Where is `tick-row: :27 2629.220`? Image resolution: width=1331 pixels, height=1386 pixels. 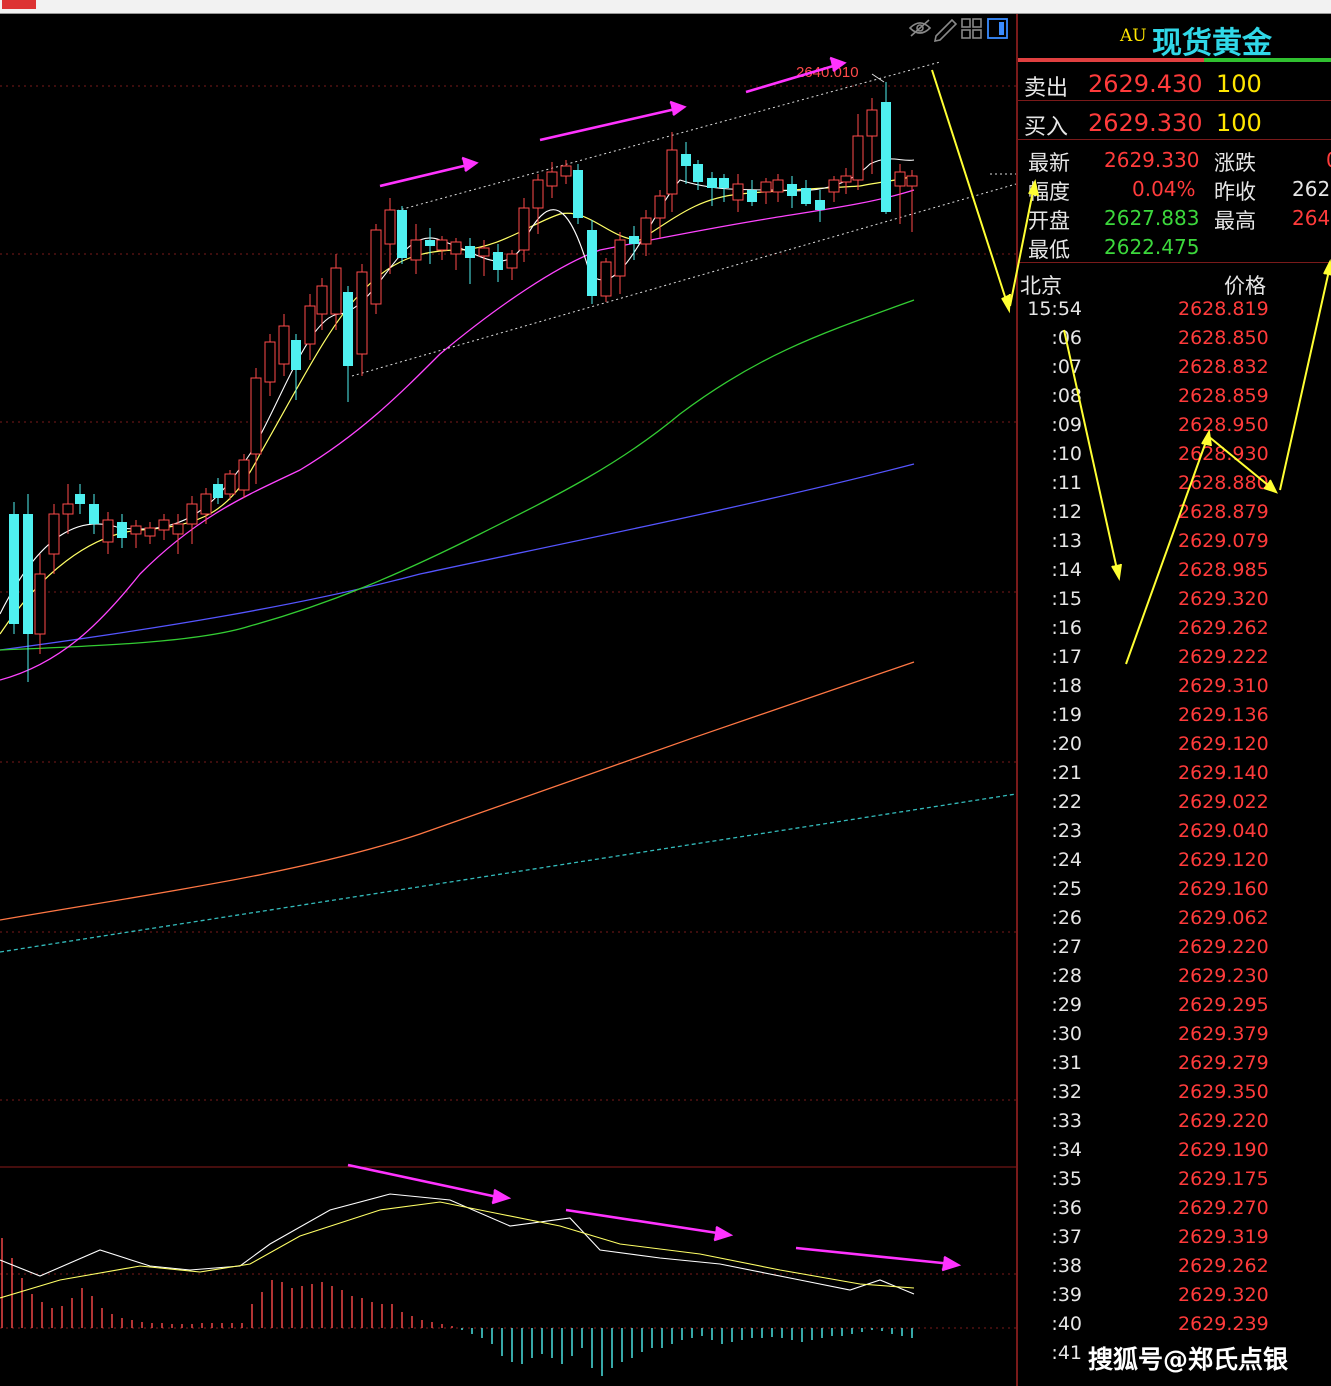 tick-row: :27 2629.220 is located at coordinates (1174, 950).